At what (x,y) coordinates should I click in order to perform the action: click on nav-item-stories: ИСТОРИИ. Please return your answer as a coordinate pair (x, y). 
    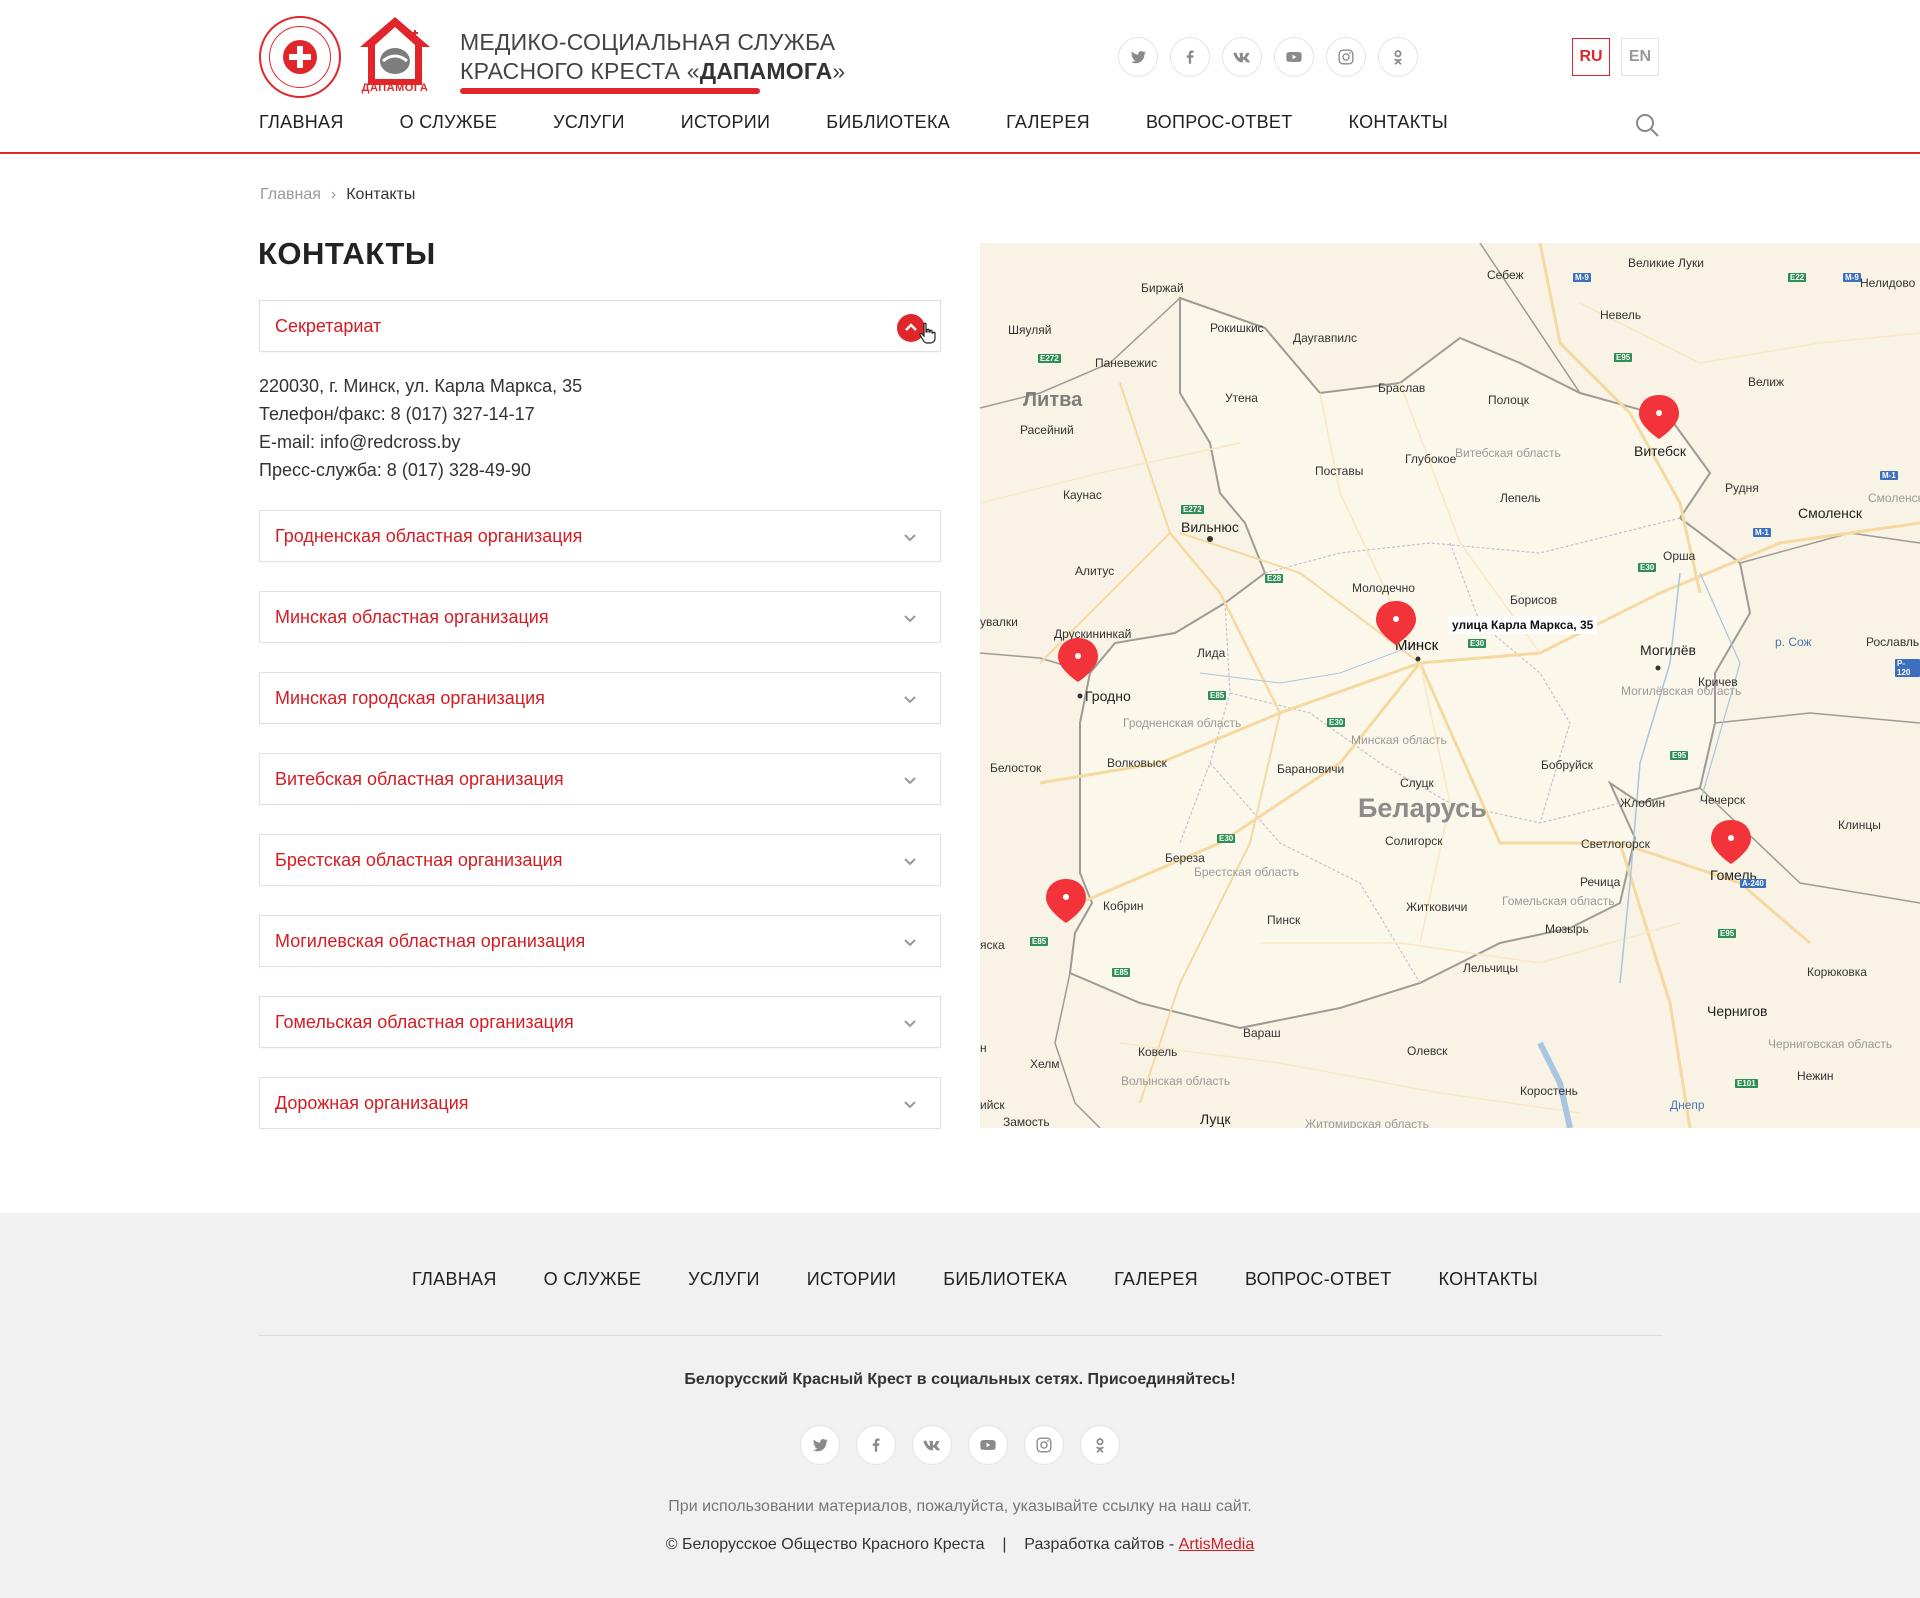
    Looking at the image, I should click on (726, 122).